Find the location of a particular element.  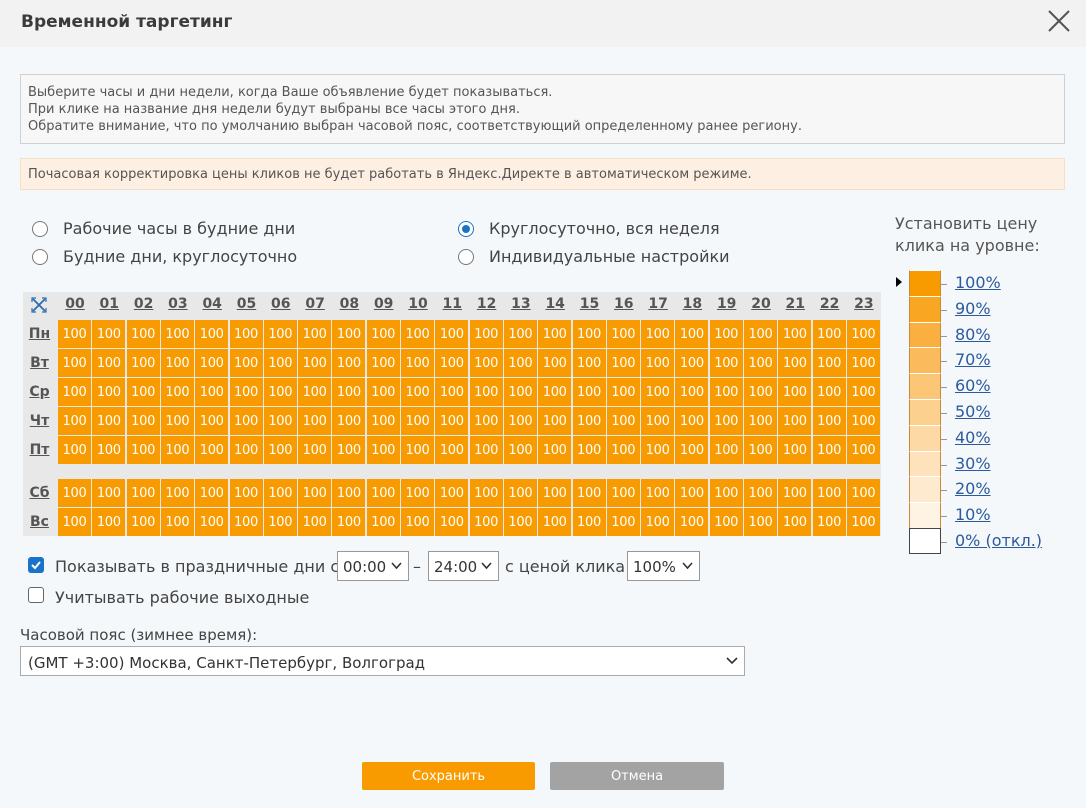

hour-header: 20 is located at coordinates (761, 307).